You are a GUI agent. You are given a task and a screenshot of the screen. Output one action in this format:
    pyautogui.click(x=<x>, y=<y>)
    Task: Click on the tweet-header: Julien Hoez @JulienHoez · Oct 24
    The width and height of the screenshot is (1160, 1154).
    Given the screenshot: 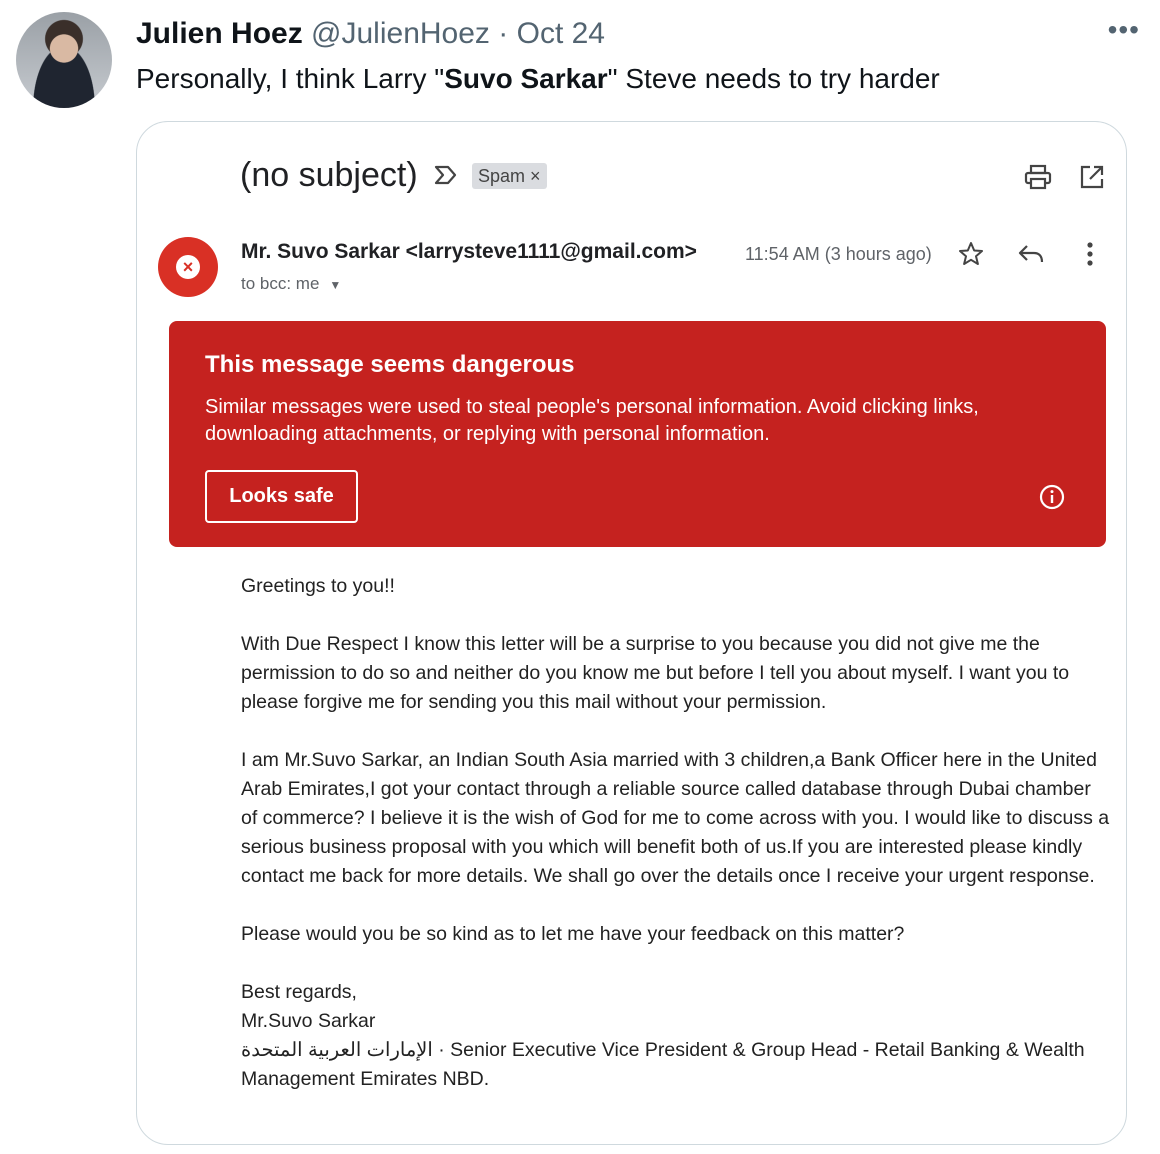 What is the action you would take?
    pyautogui.click(x=370, y=34)
    